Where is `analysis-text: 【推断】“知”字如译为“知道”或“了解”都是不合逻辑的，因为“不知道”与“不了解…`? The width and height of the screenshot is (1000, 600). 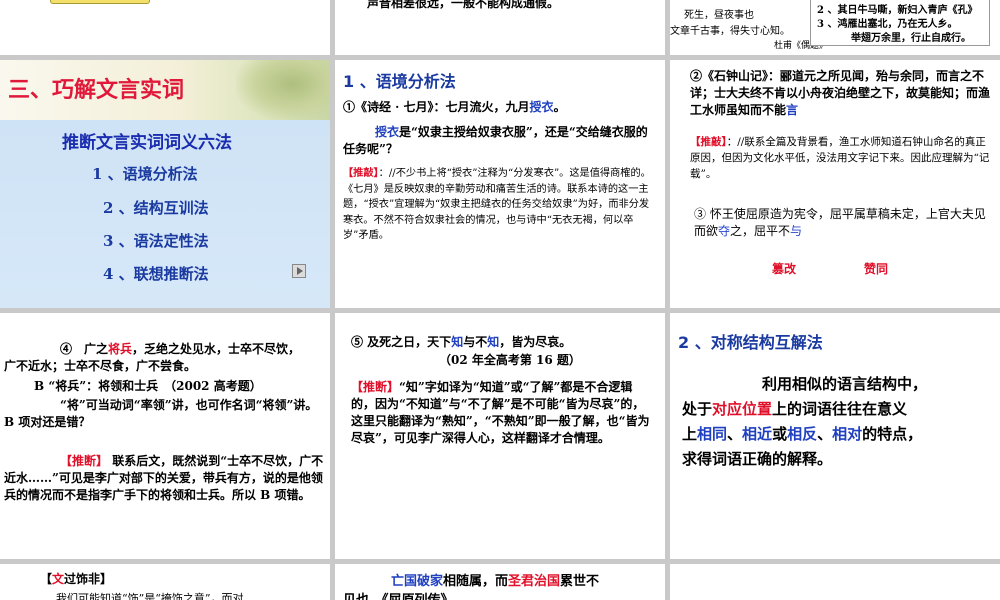
analysis-text: 【推断】“知”字如译为“知道”或“了解”都是不合逻辑的，因为“不知道”与“不了解… is located at coordinates (500, 412).